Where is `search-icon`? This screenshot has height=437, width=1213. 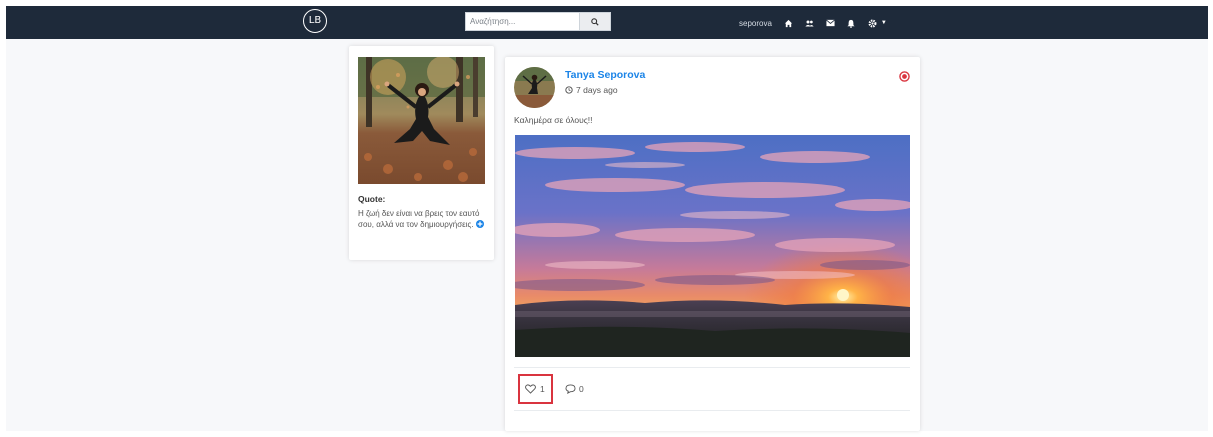
search-icon is located at coordinates (595, 21).